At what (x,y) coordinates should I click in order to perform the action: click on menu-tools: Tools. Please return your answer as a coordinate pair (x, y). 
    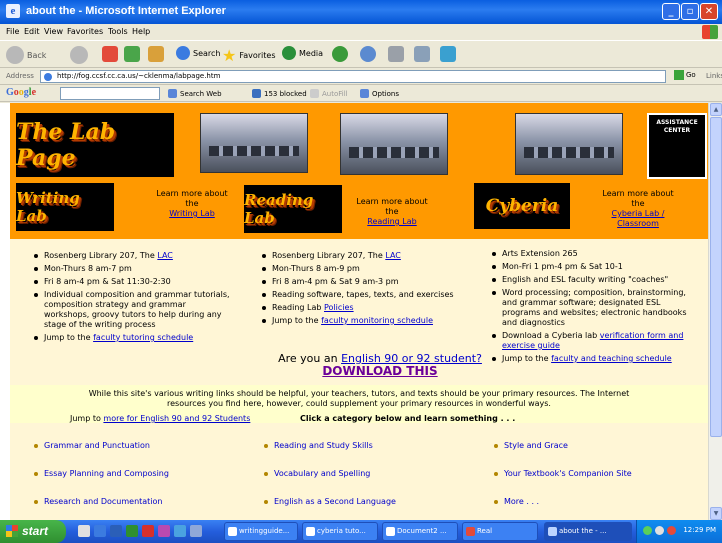
    Looking at the image, I should click on (118, 31).